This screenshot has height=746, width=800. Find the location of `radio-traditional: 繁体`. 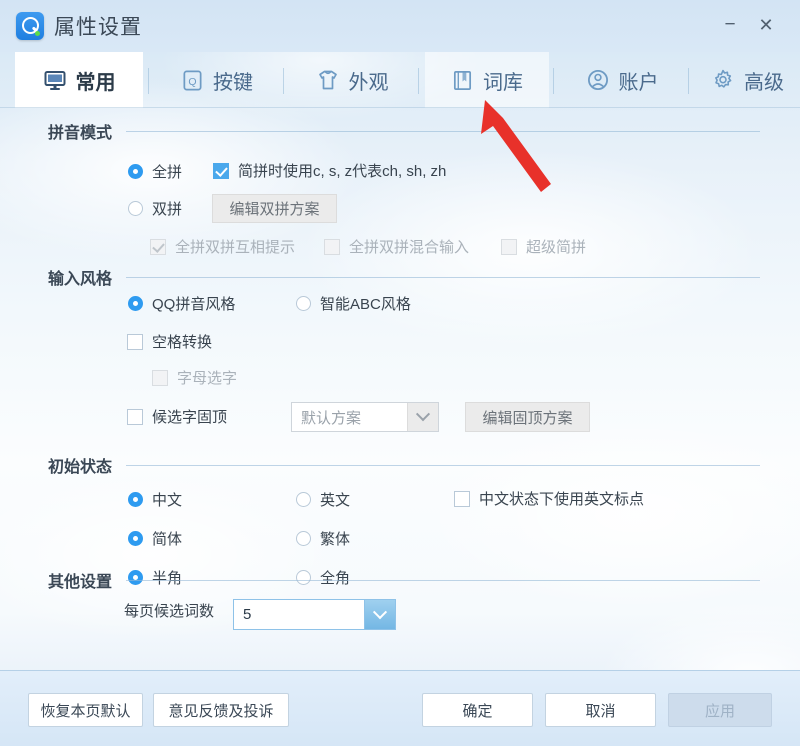

radio-traditional: 繁体 is located at coordinates (323, 538).